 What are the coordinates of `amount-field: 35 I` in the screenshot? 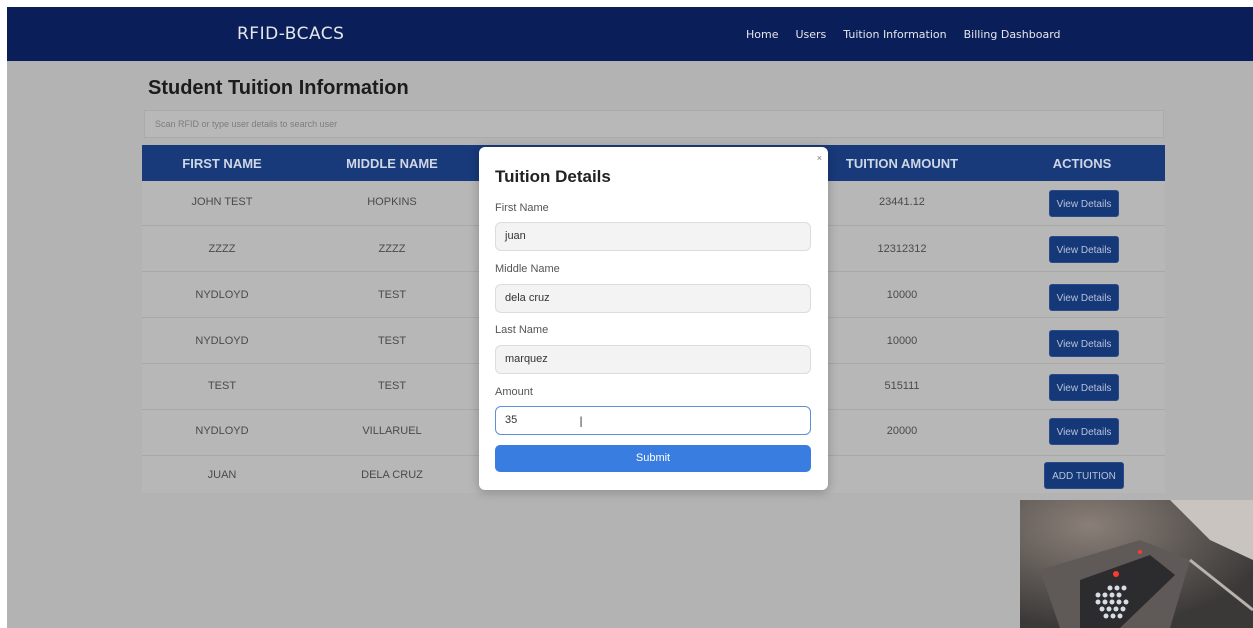 It's located at (653, 420).